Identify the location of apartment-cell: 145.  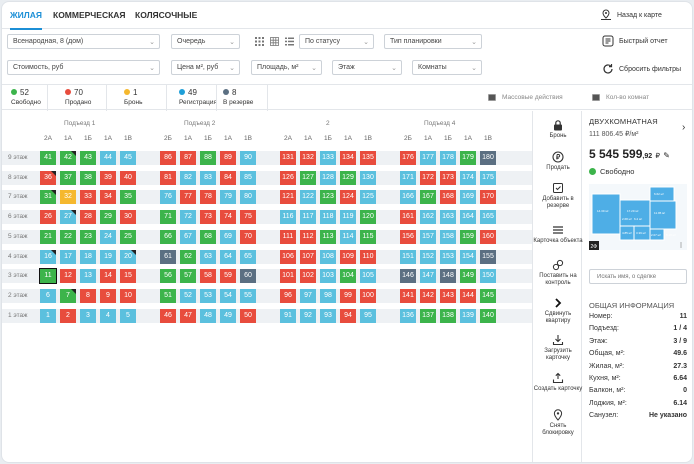
(488, 295).